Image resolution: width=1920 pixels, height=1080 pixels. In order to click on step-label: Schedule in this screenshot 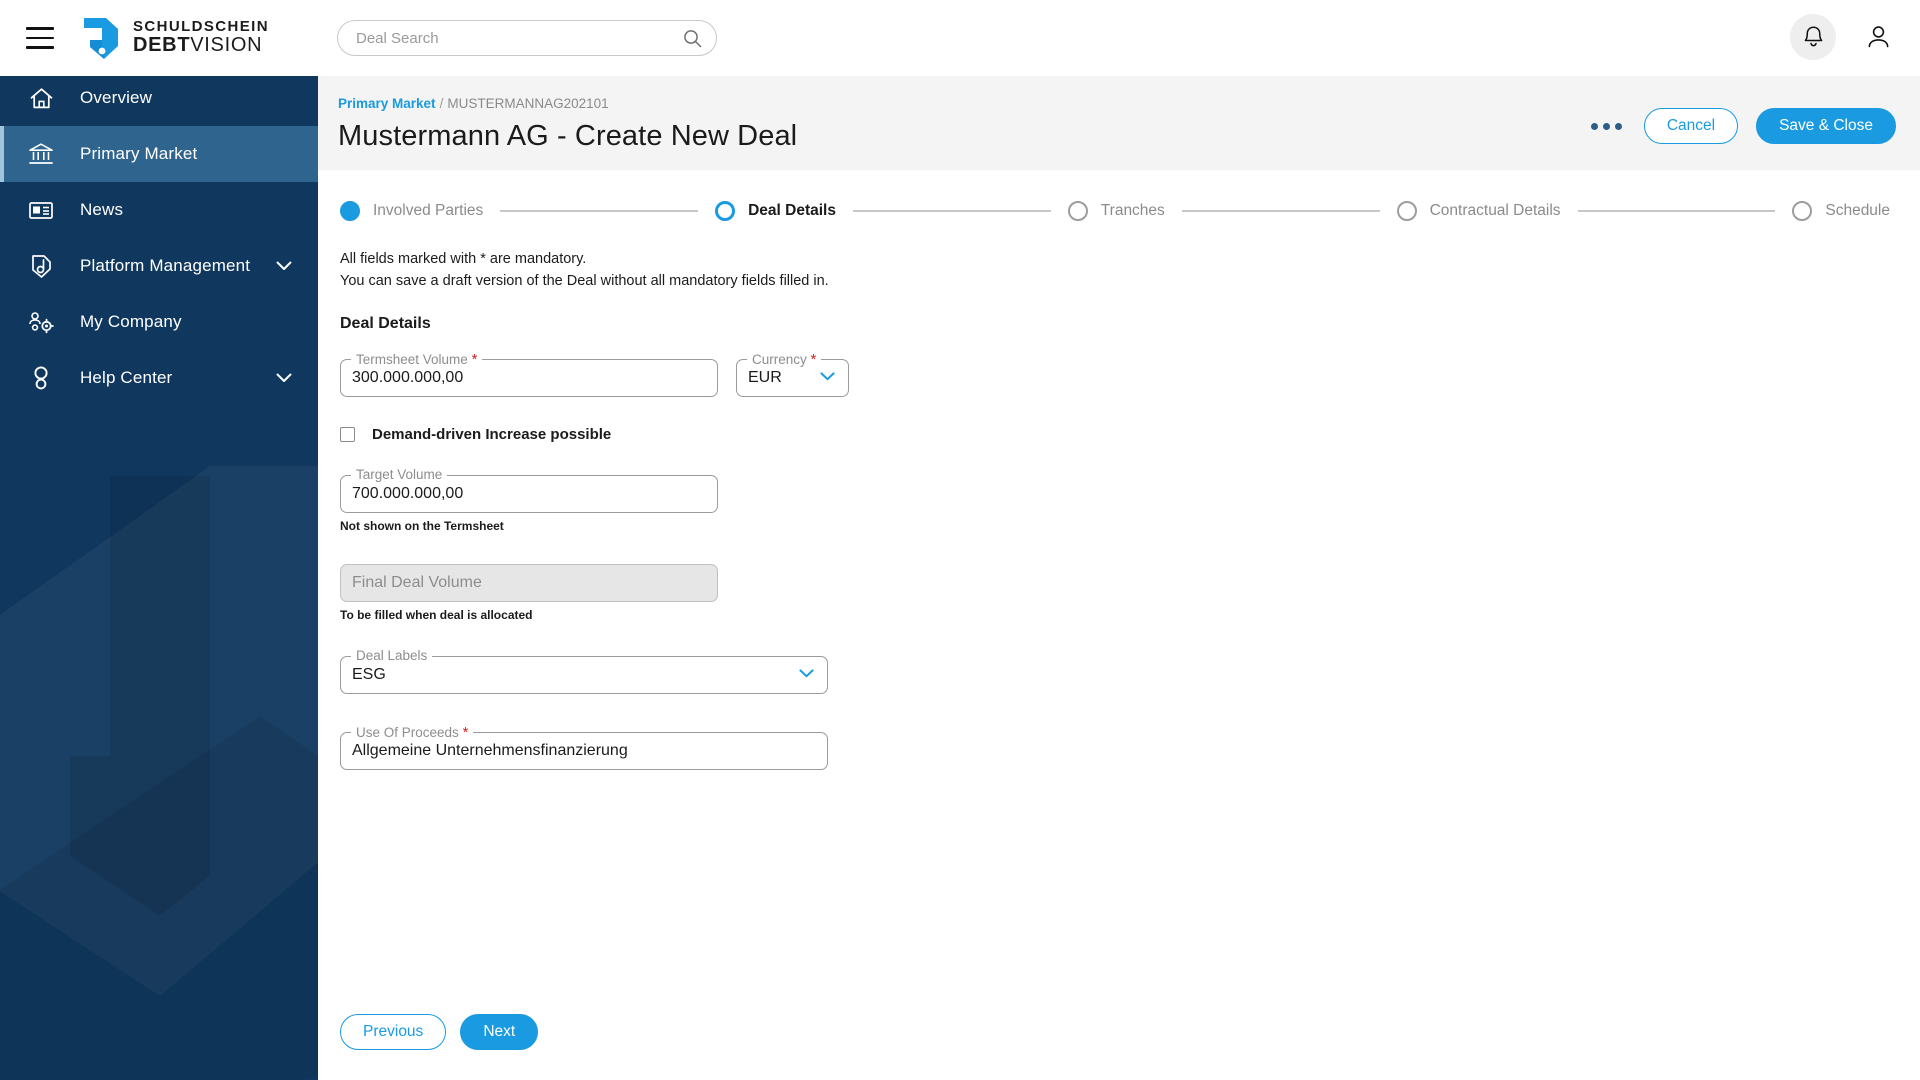, I will do `click(1857, 210)`.